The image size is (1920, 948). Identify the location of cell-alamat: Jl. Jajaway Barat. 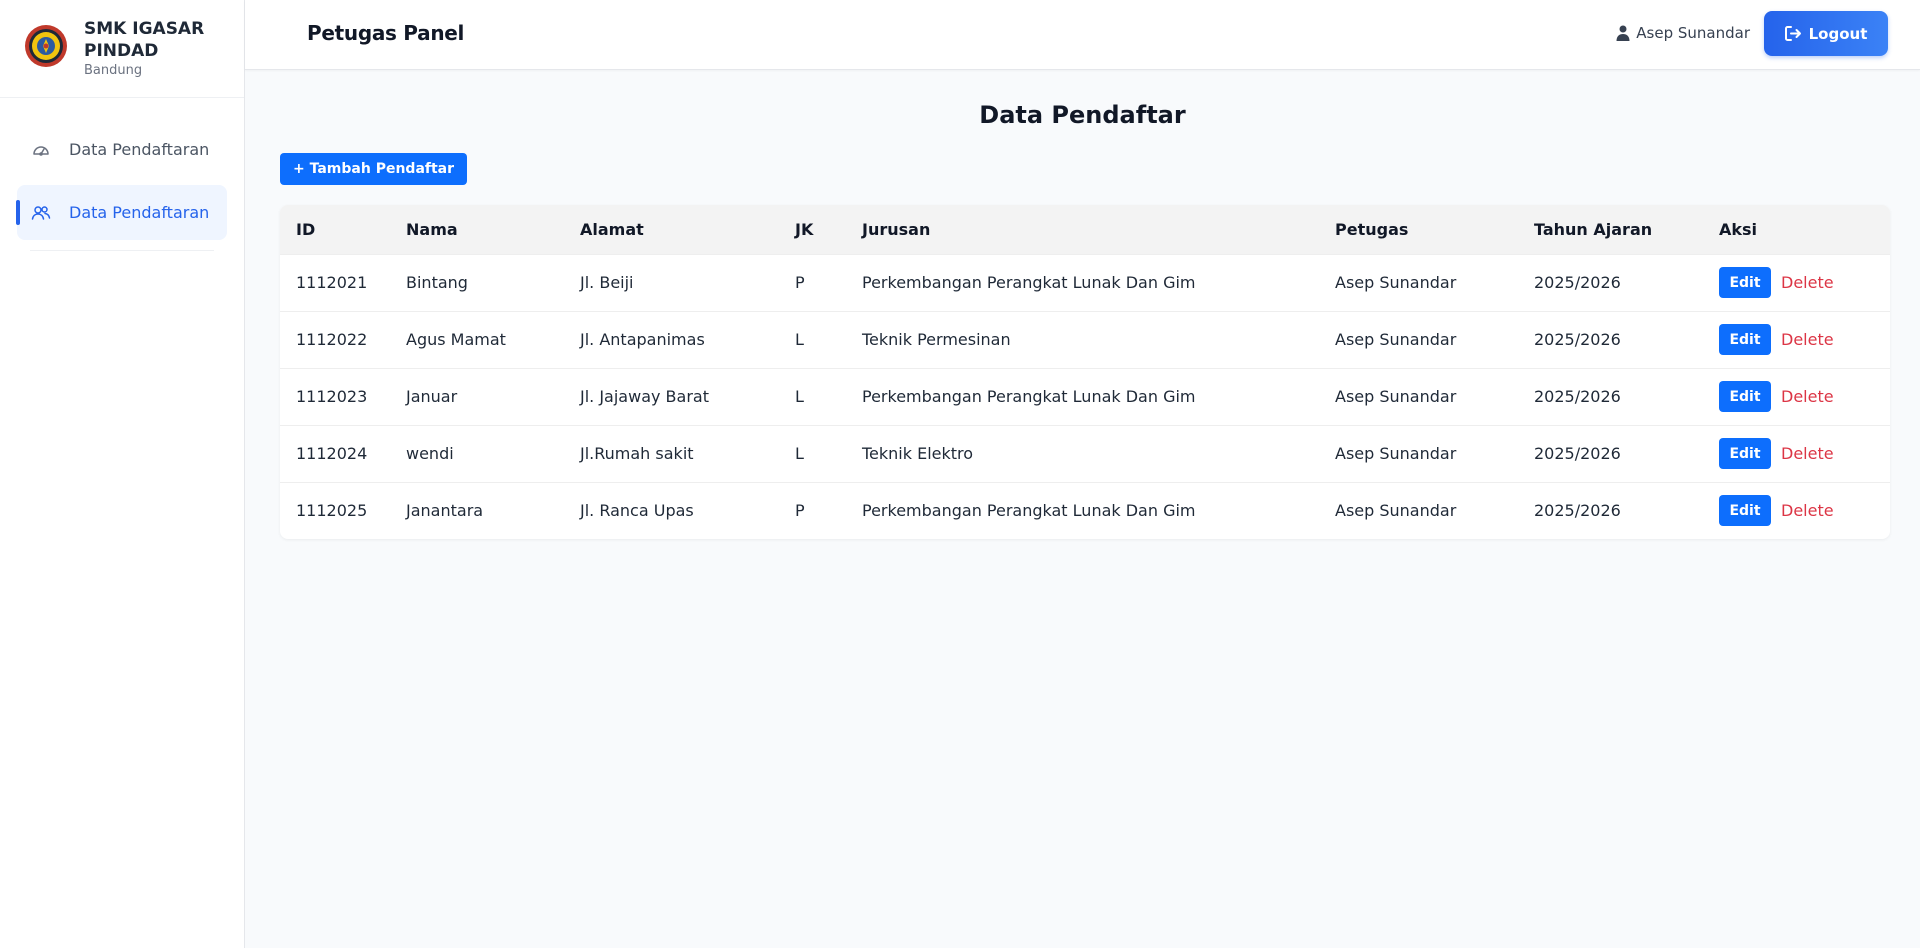
(644, 396).